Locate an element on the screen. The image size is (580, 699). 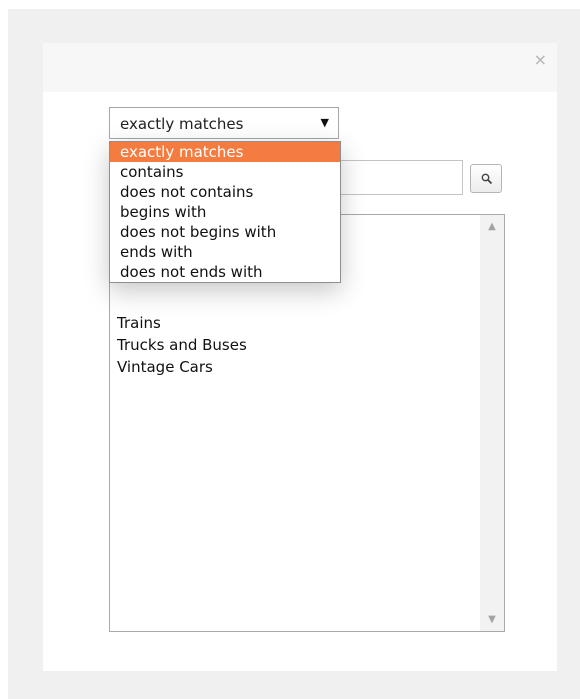
operator-select: exactly matches ▼ is located at coordinates (224, 123).